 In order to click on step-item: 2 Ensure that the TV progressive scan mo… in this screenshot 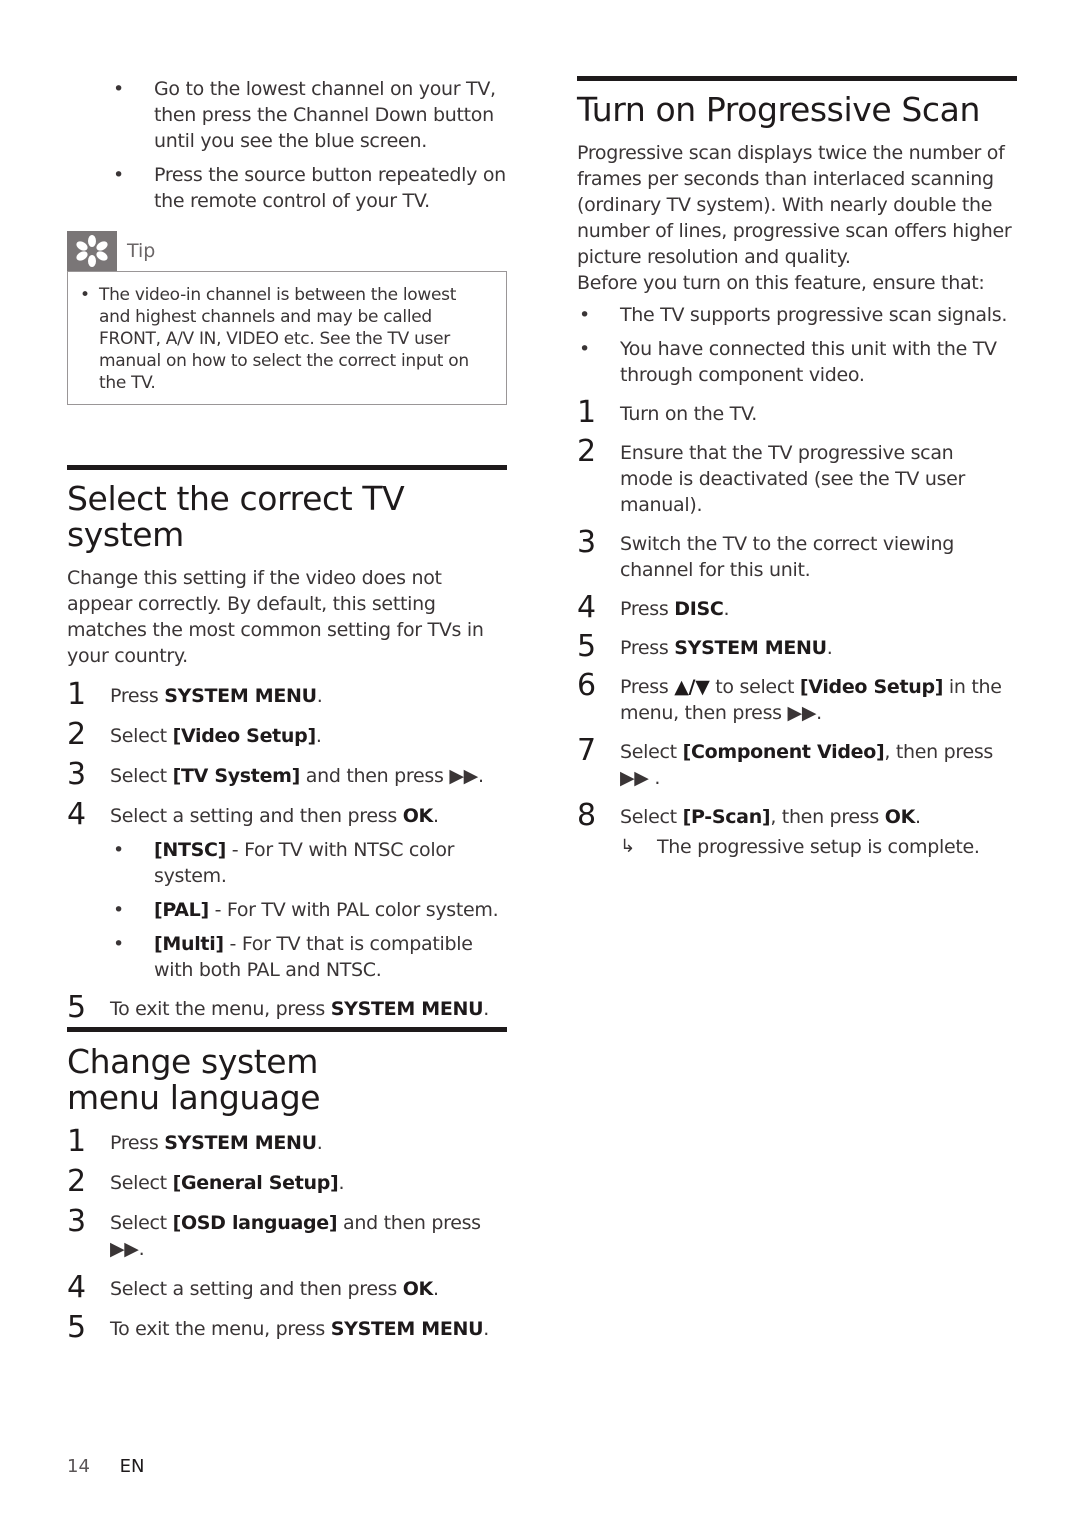, I will do `click(771, 475)`.